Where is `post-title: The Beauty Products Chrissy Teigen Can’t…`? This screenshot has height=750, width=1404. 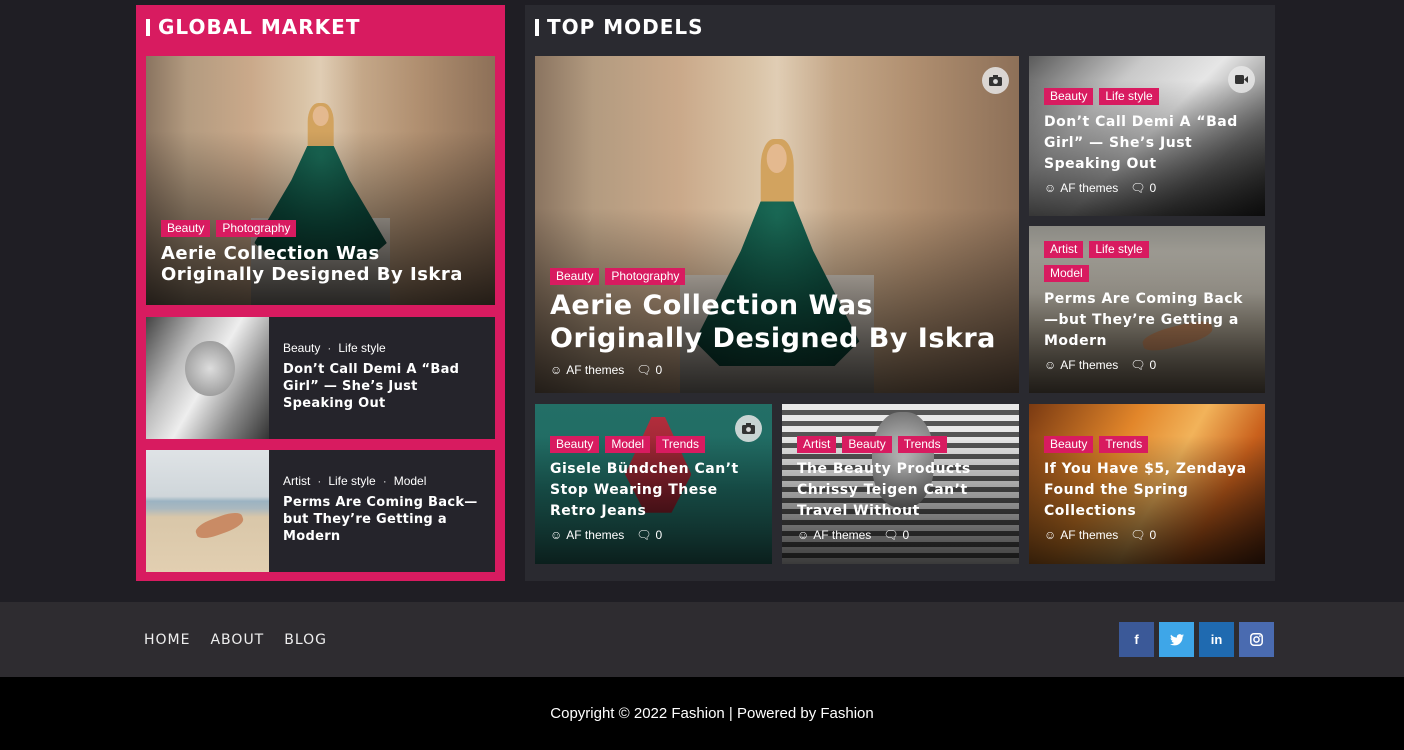 post-title: The Beauty Products Chrissy Teigen Can’t… is located at coordinates (902, 490).